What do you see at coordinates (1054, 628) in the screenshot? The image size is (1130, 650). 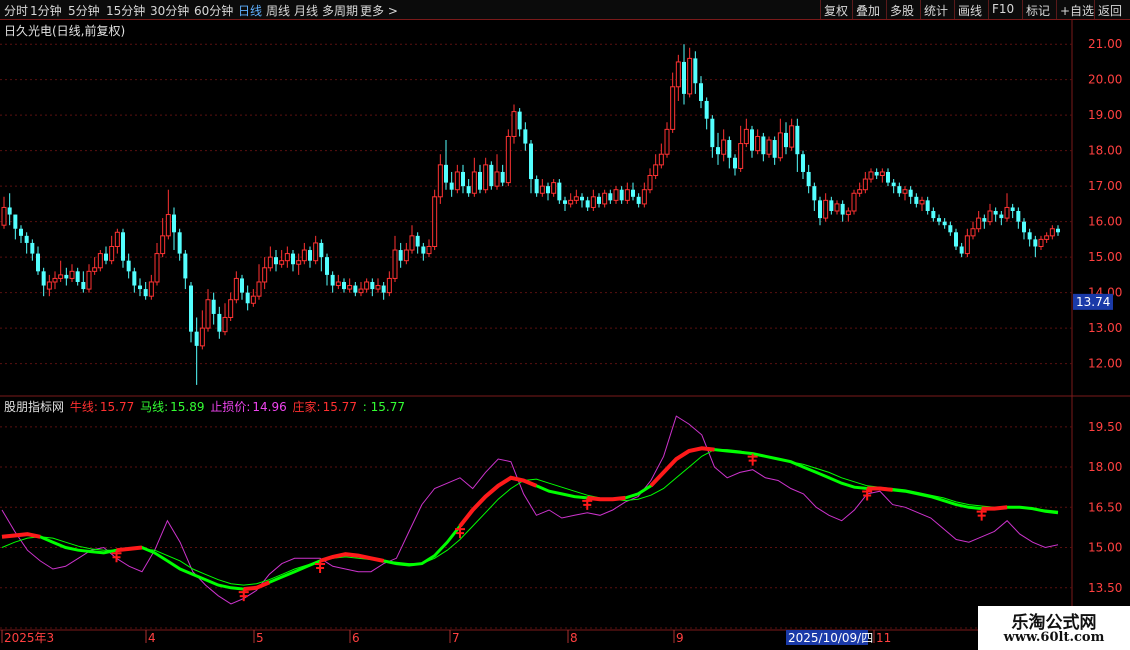 I see `watermark-logo: 乐淘公式网 www.60lt.com` at bounding box center [1054, 628].